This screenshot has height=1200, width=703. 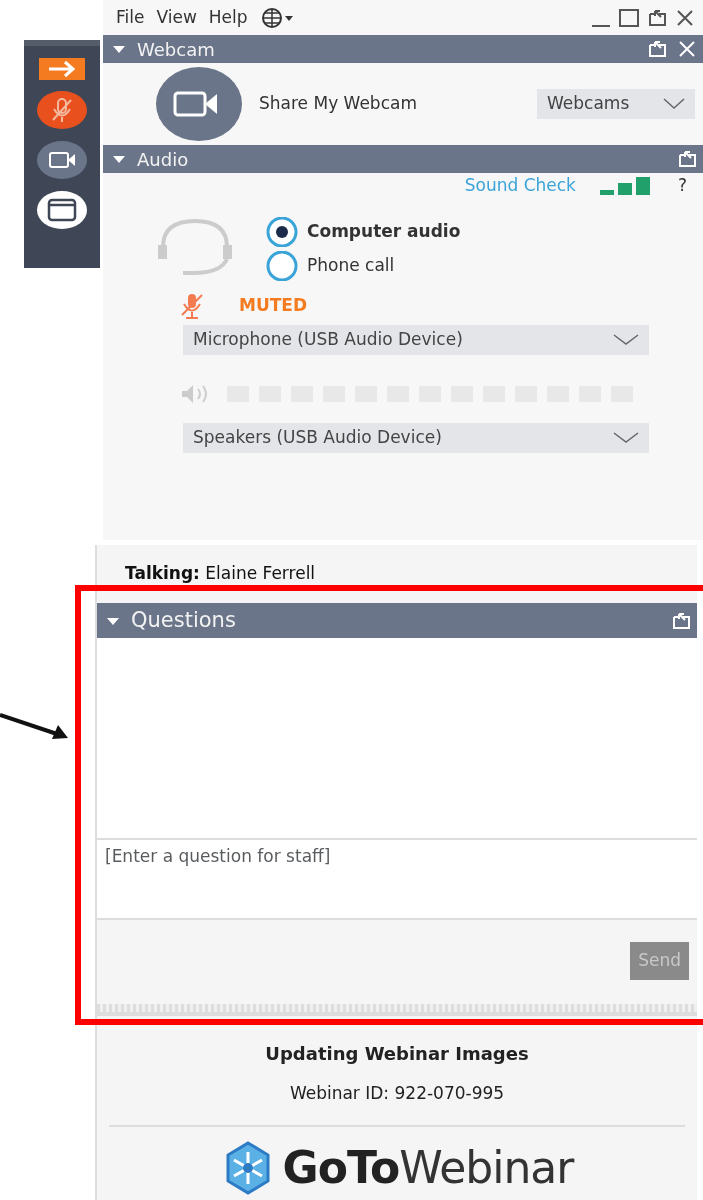 What do you see at coordinates (682, 186) in the screenshot?
I see `help-icon: ?` at bounding box center [682, 186].